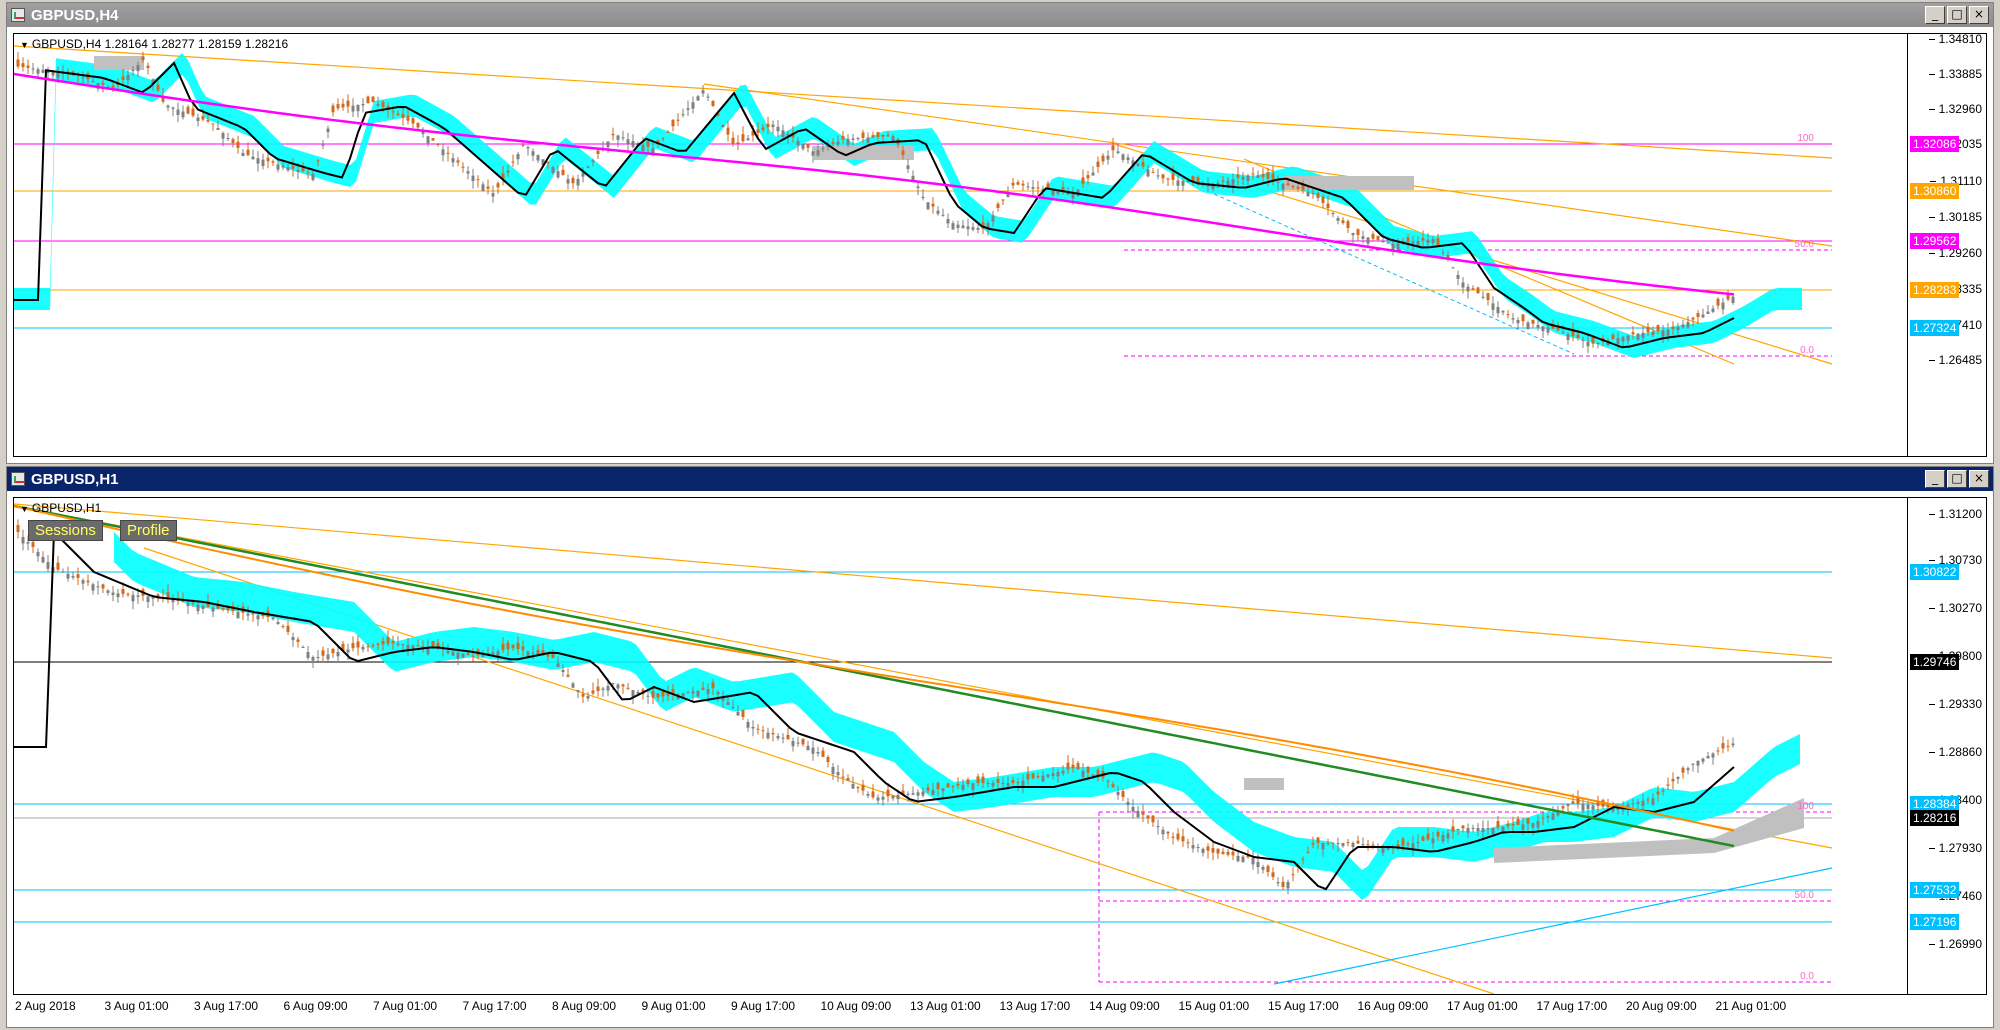  What do you see at coordinates (1264, 784) in the screenshot?
I see `ichimoku-cloud-bearish` at bounding box center [1264, 784].